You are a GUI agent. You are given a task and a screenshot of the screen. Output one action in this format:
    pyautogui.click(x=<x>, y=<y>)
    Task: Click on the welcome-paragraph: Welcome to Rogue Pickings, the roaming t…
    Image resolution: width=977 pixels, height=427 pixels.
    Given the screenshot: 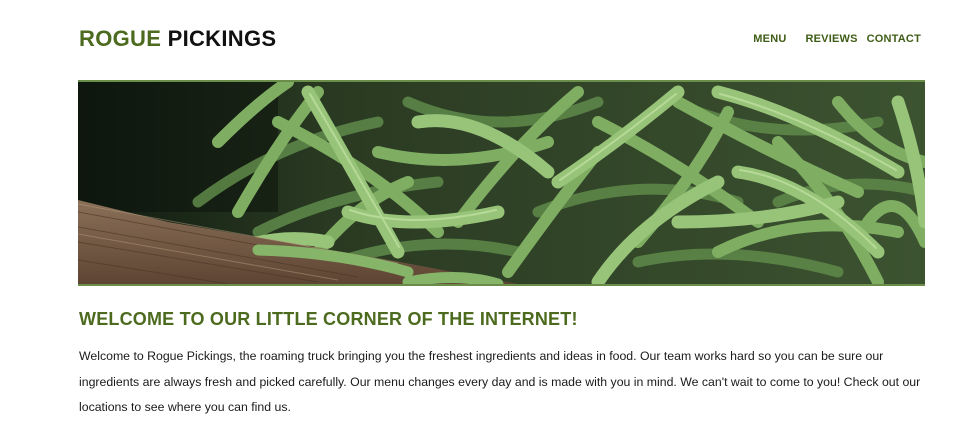 What is the action you would take?
    pyautogui.click(x=500, y=381)
    